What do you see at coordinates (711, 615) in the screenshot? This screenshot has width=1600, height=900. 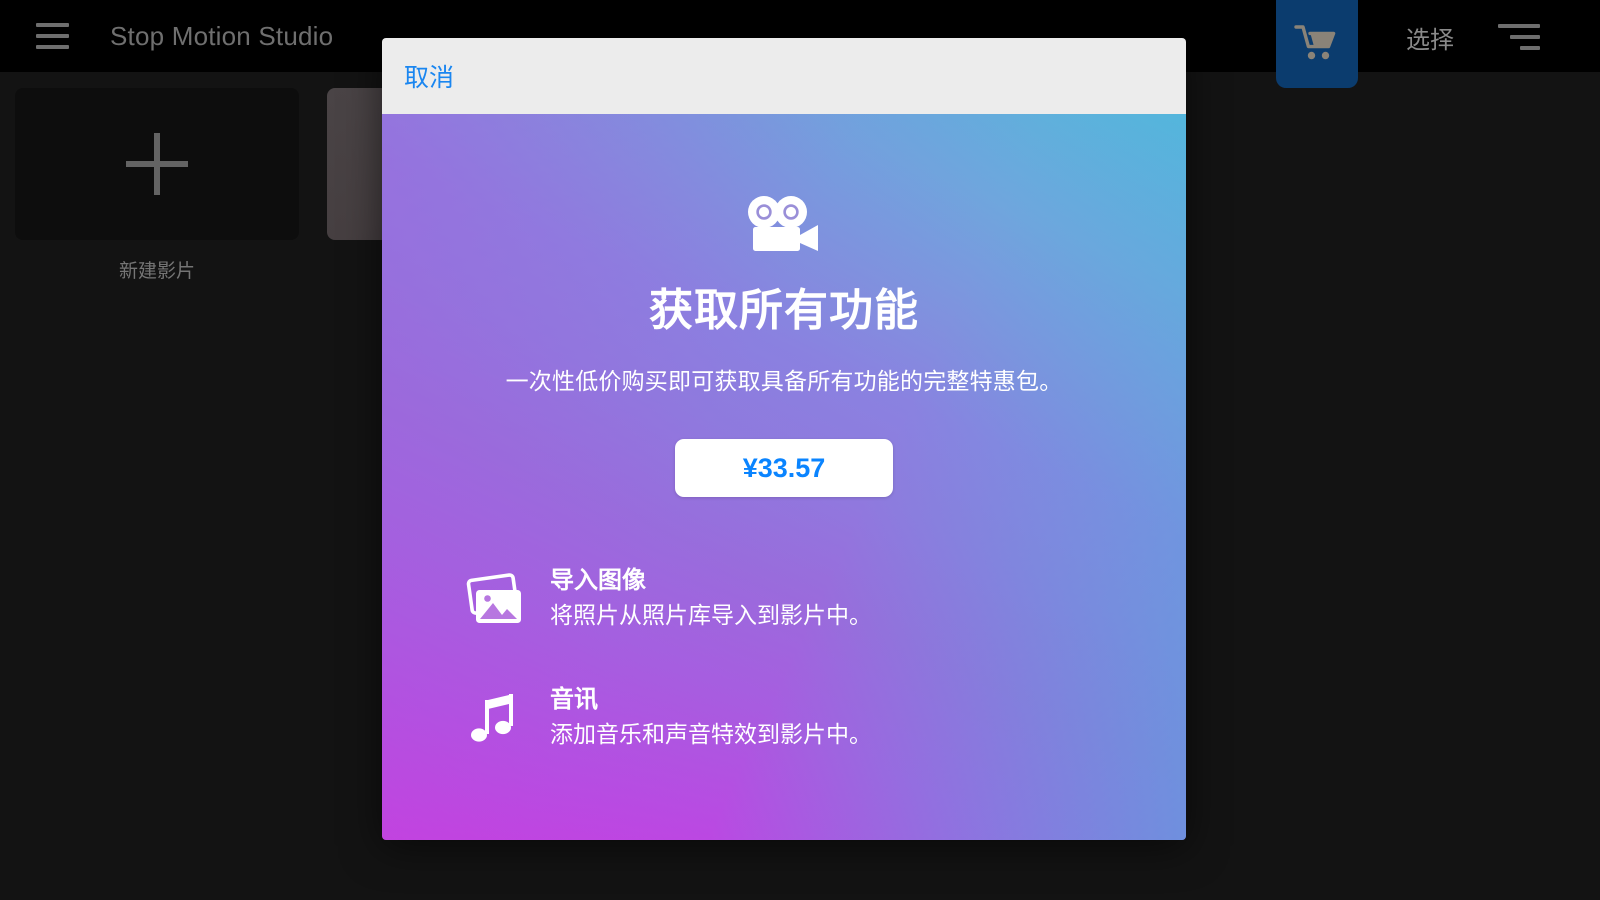 I see `feature-description: 将照片从照片库导入到影片中。` at bounding box center [711, 615].